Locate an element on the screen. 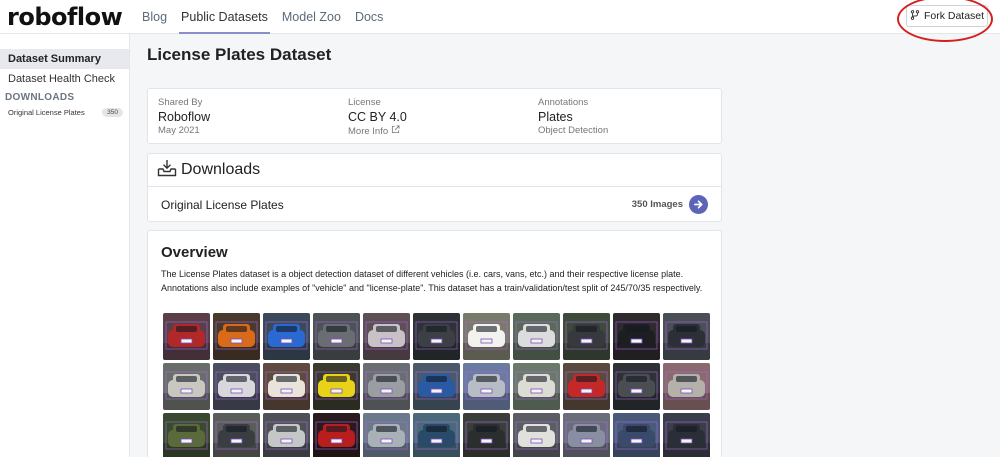 Image resolution: width=1000 pixels, height=457 pixels. more-info-link: More Info is located at coordinates (377, 131).